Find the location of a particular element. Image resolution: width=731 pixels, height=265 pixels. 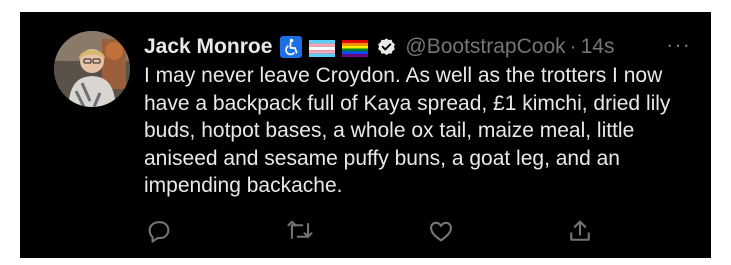

avatar-image is located at coordinates (92, 69).